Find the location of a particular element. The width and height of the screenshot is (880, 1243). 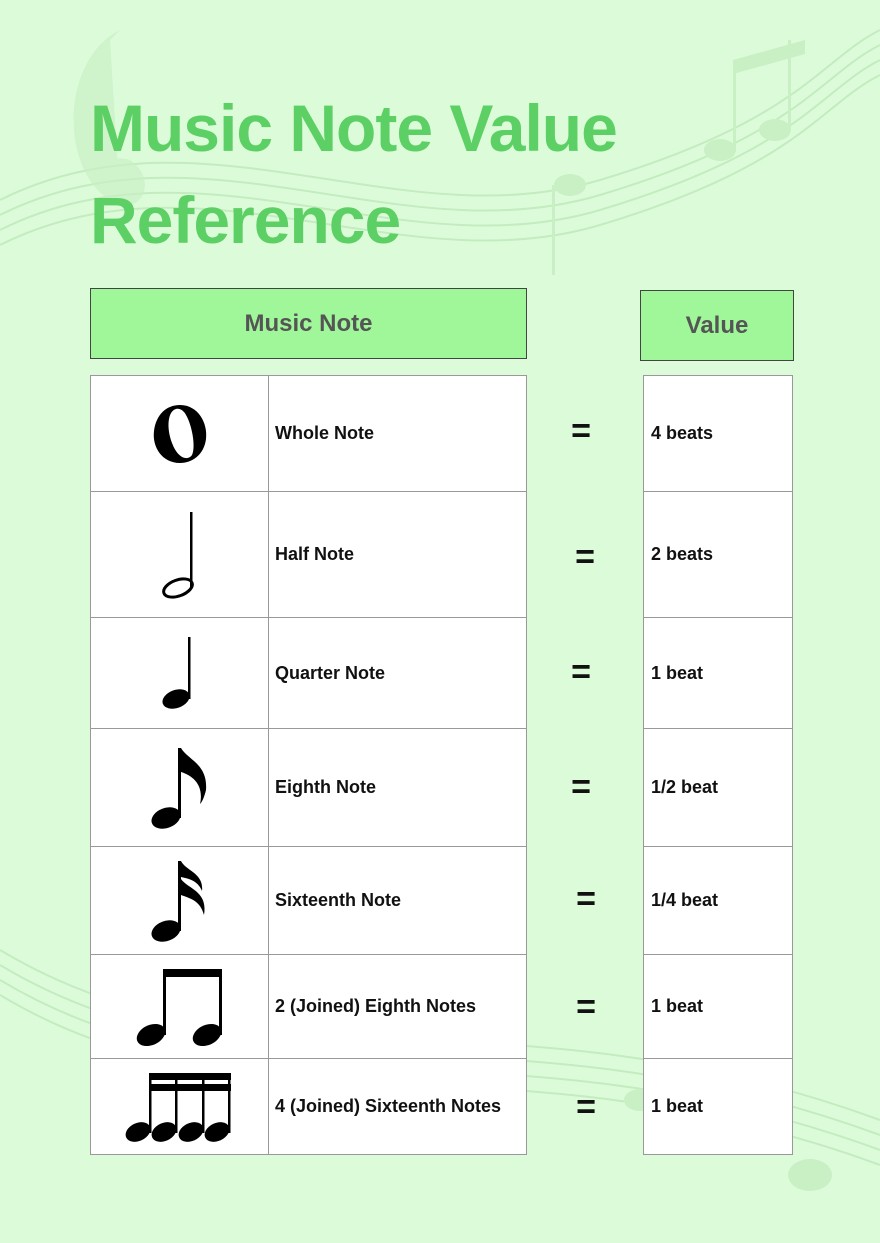

table-row: 4 beats is located at coordinates (718, 433).